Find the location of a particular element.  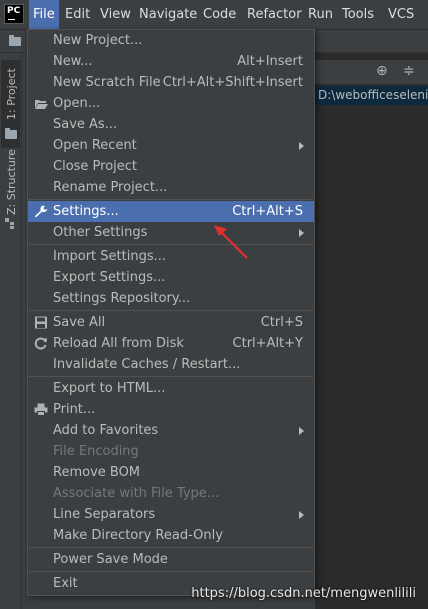

menu-tools: Tools is located at coordinates (358, 14).